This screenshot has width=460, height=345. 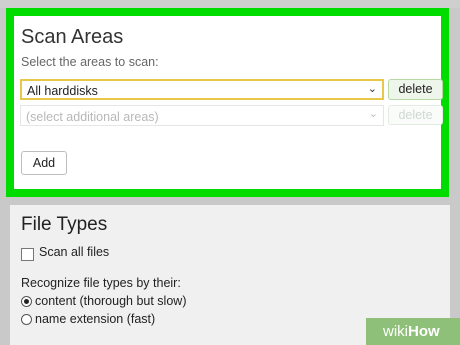 What do you see at coordinates (110, 301) in the screenshot?
I see `content-radio-label: content (thorough but slow)` at bounding box center [110, 301].